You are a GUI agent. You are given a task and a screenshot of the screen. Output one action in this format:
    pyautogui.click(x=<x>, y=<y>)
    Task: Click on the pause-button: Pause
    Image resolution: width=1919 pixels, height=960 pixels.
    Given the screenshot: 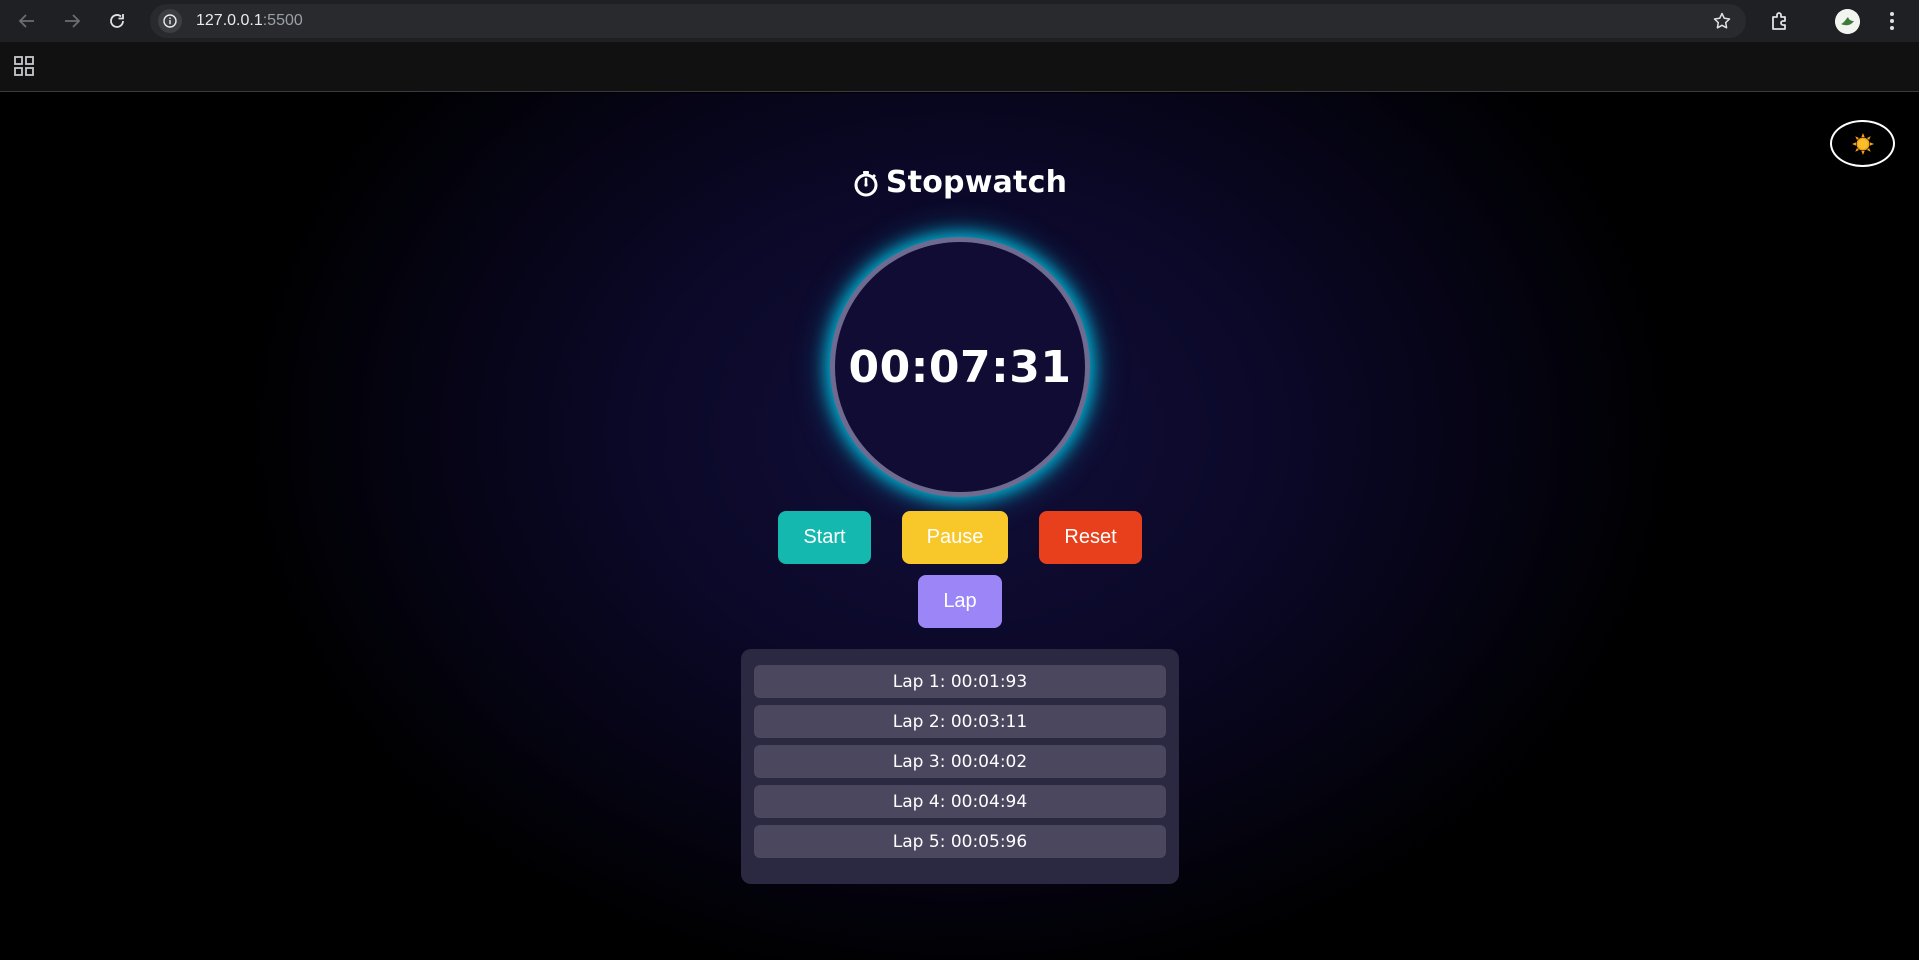 What is the action you would take?
    pyautogui.click(x=955, y=537)
    